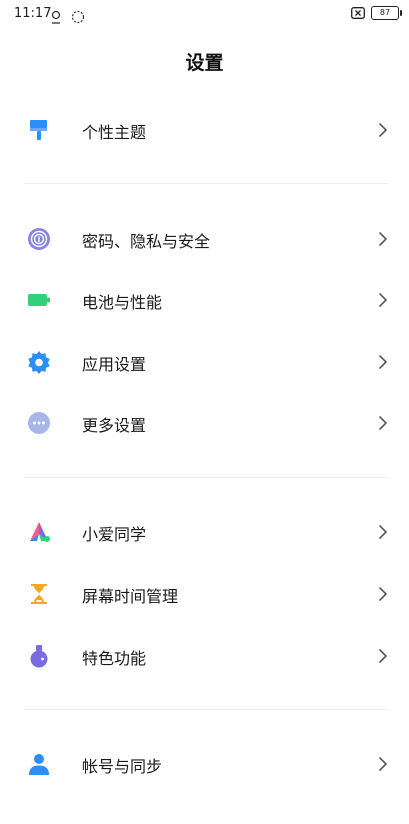  What do you see at coordinates (39, 239) in the screenshot?
I see `fingerprint-icon` at bounding box center [39, 239].